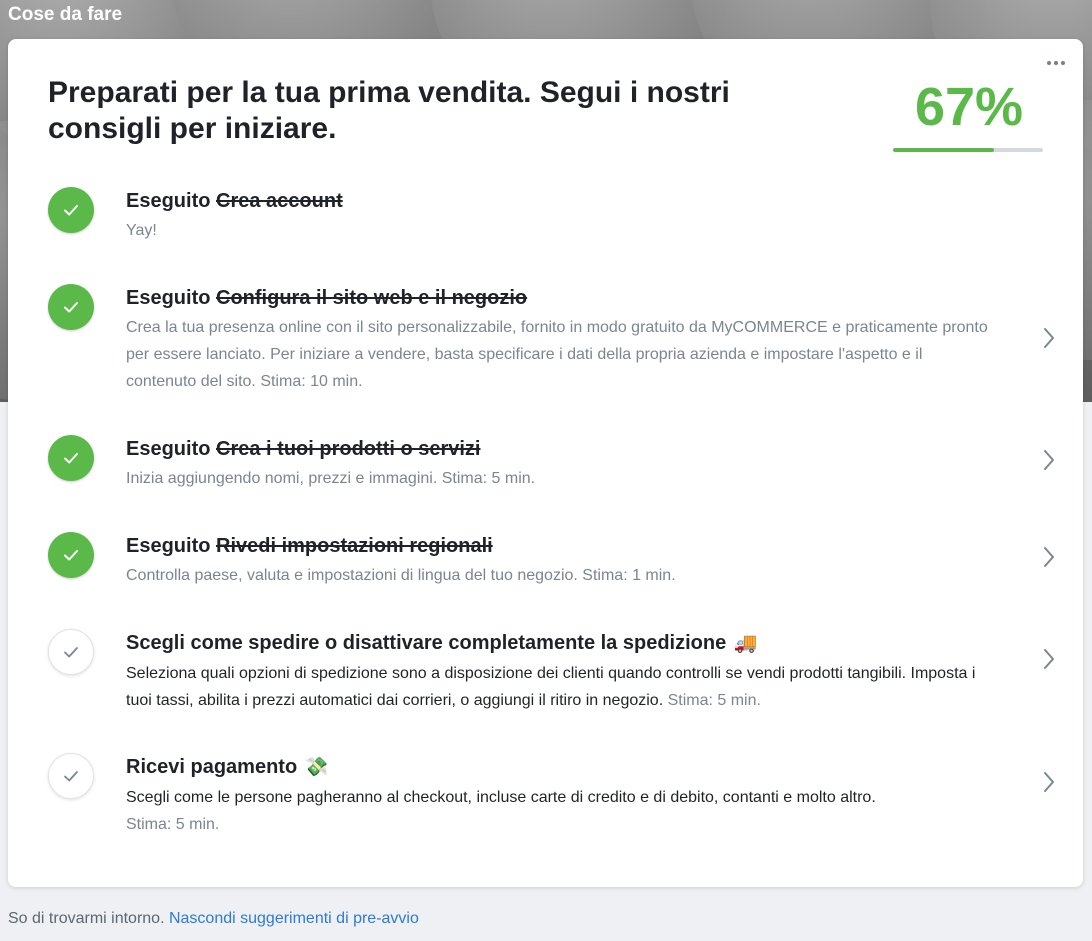  Describe the element at coordinates (279, 201) in the screenshot. I see `task-title-text: Crea account` at that location.